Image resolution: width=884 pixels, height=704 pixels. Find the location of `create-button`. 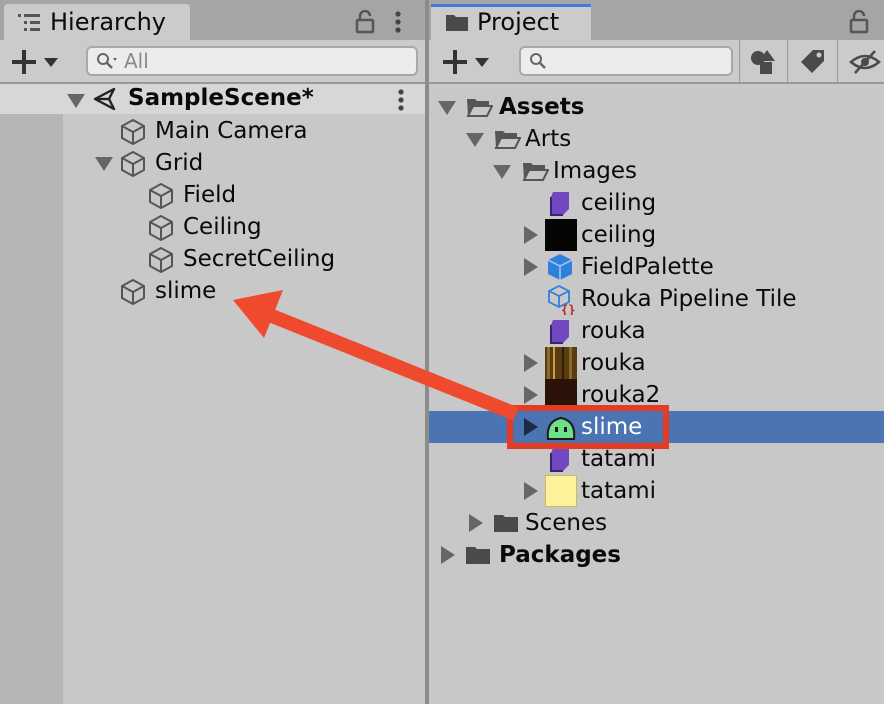

create-button is located at coordinates (34, 62).